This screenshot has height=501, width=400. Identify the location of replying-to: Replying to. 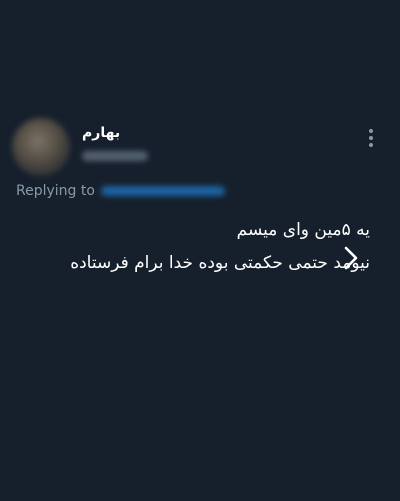
(120, 191).